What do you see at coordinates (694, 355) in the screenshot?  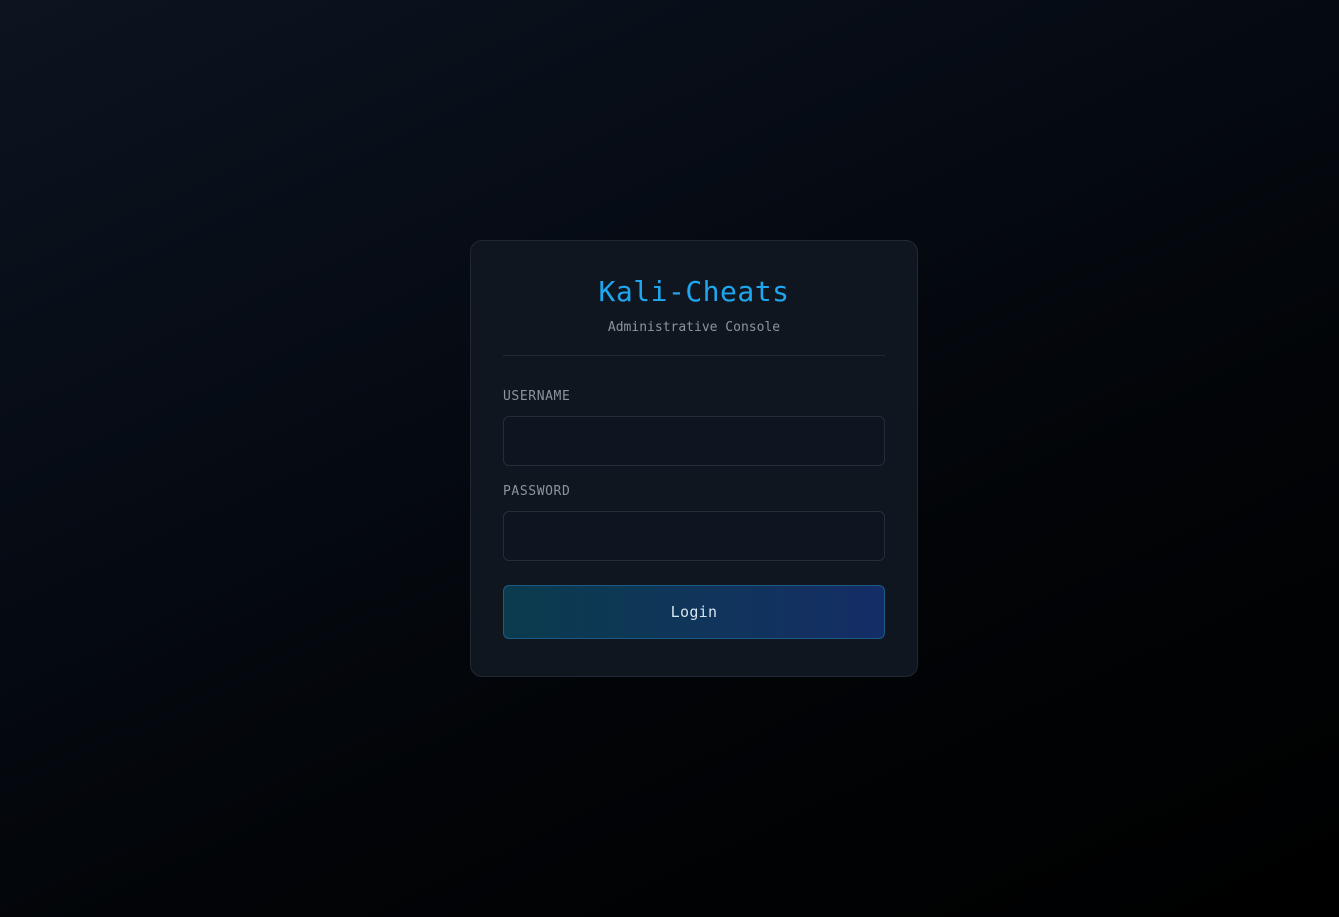 I see `header-divider` at bounding box center [694, 355].